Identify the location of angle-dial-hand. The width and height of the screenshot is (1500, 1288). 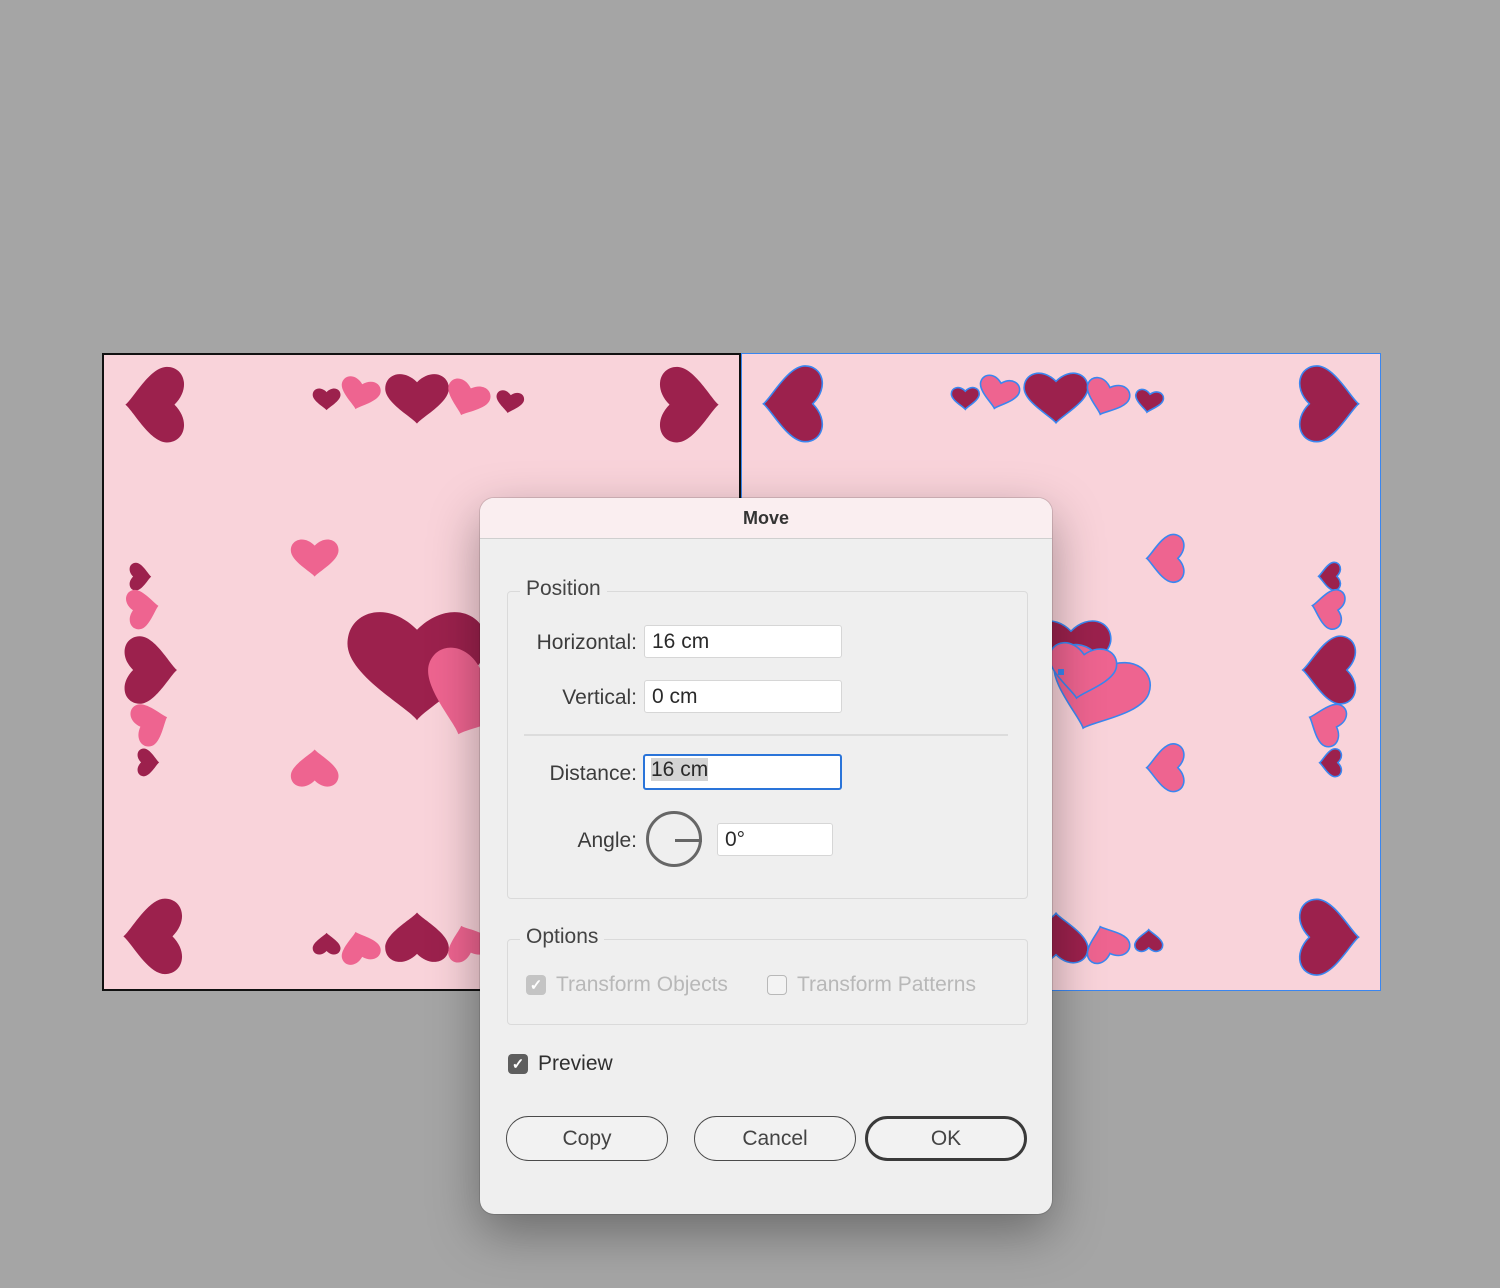
(688, 840).